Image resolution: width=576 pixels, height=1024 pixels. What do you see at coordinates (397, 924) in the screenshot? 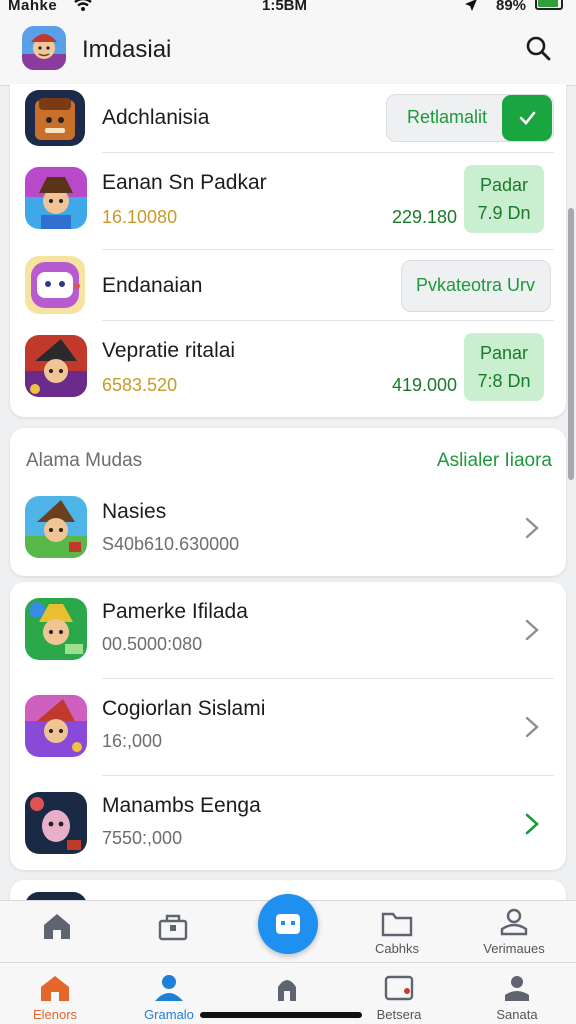
I see `folder-icon` at bounding box center [397, 924].